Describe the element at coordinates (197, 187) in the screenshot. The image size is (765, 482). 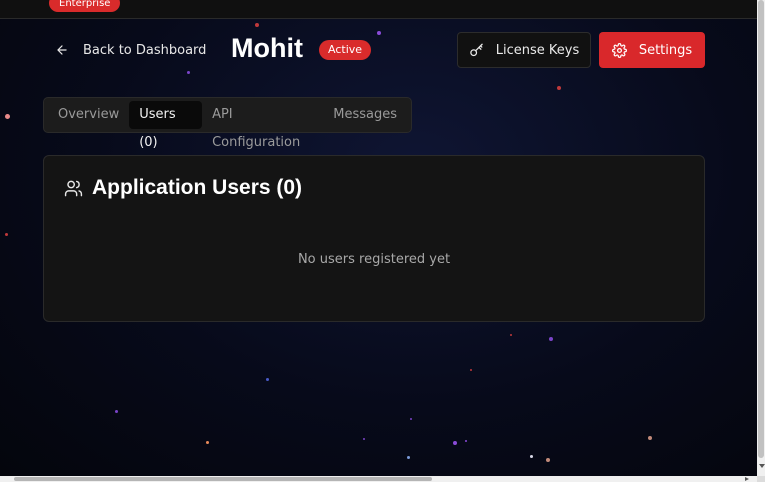
I see `card-title: Application Users (0)` at that location.